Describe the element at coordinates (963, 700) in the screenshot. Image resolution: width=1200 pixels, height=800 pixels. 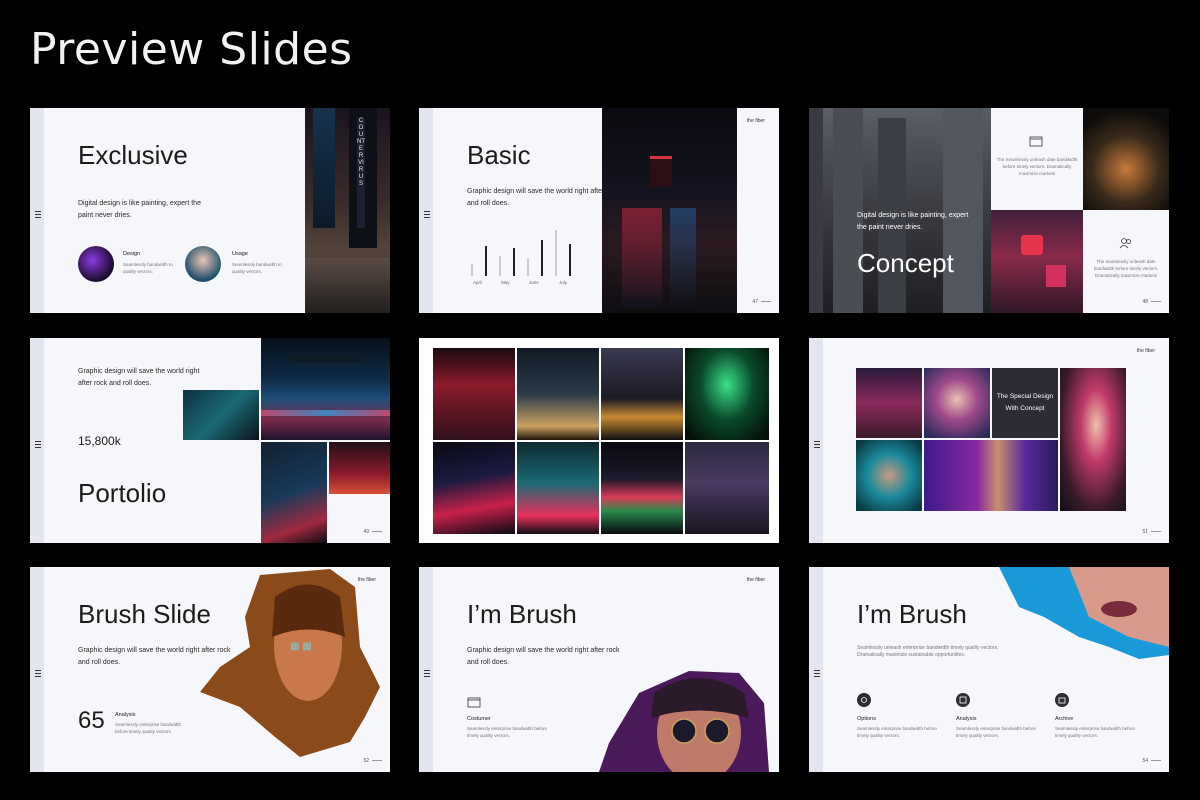
I see `analysis-icon` at that location.